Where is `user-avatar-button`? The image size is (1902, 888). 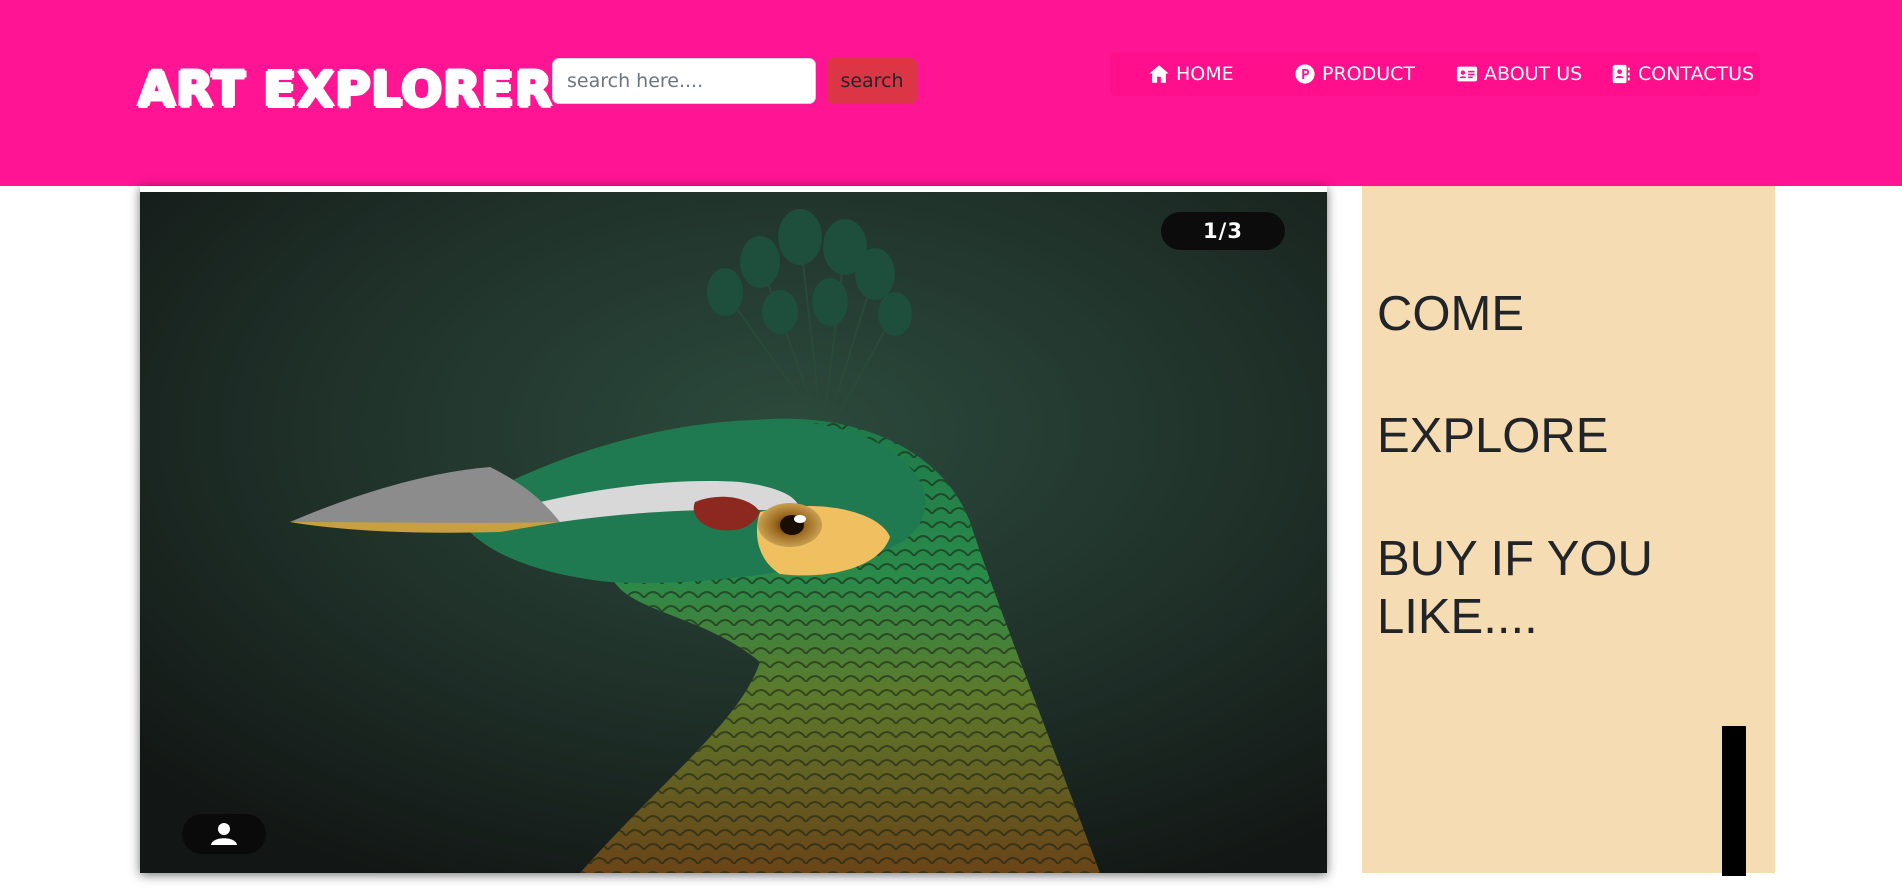 user-avatar-button is located at coordinates (224, 834).